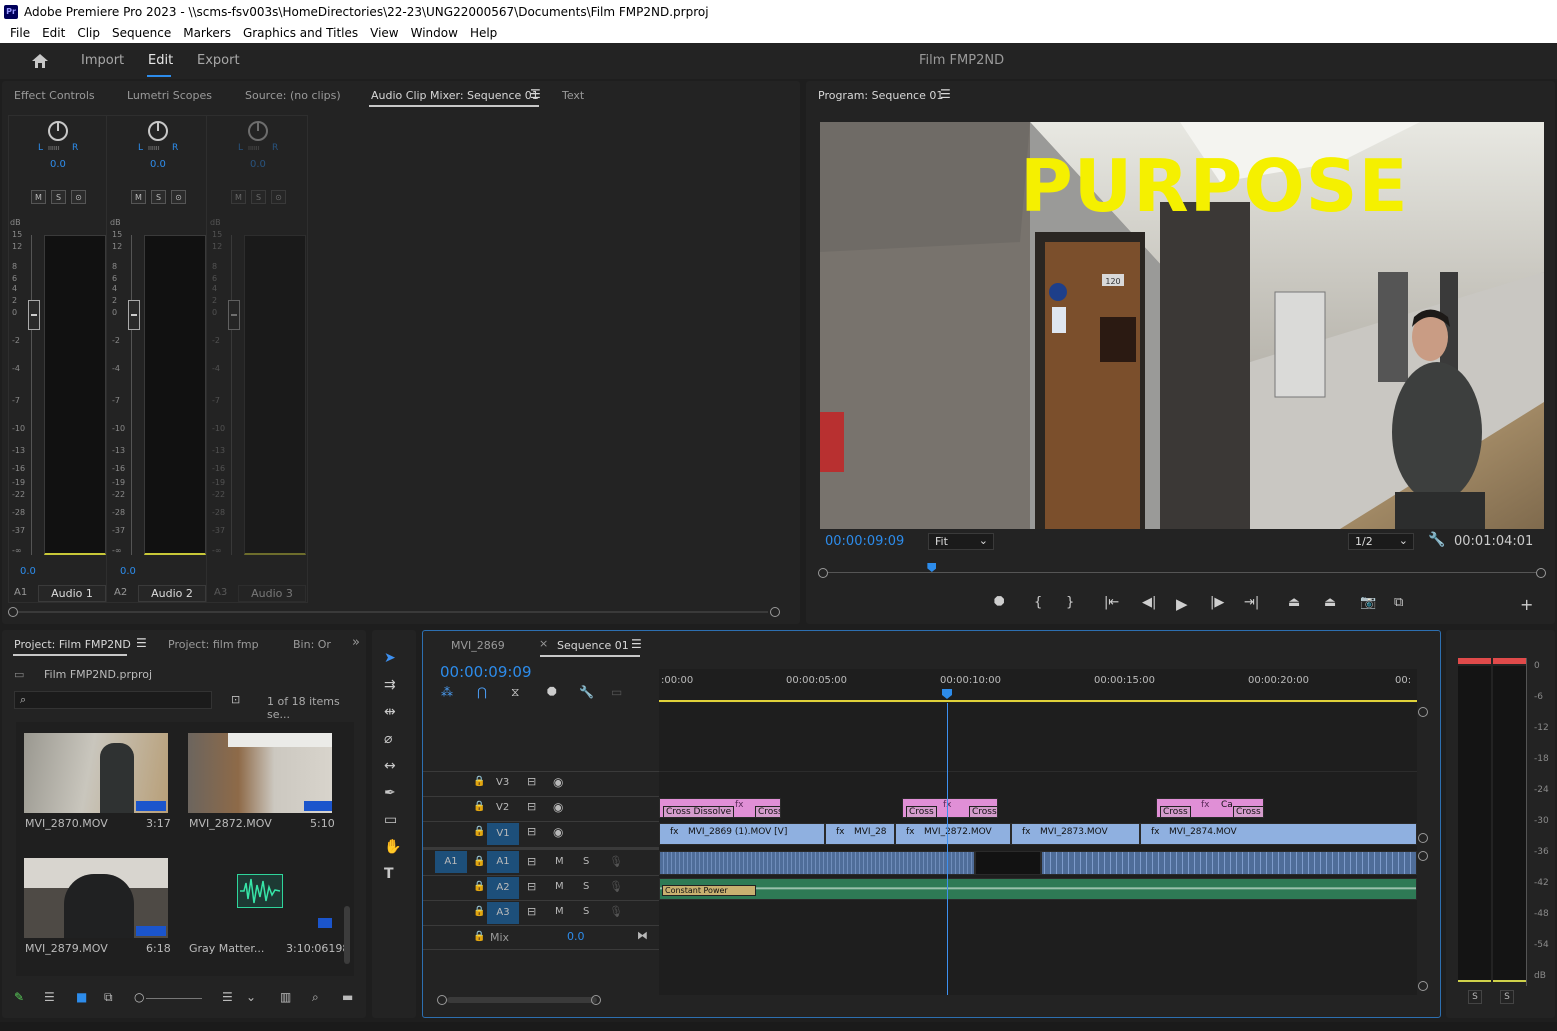  I want to click on project-search-input: ⌕, so click(113, 700).